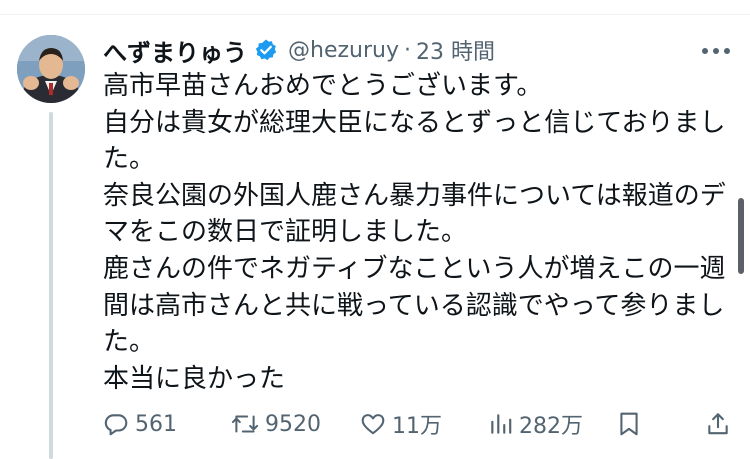 Image resolution: width=750 pixels, height=459 pixels. Describe the element at coordinates (501, 424) in the screenshot. I see `views-icon` at that location.